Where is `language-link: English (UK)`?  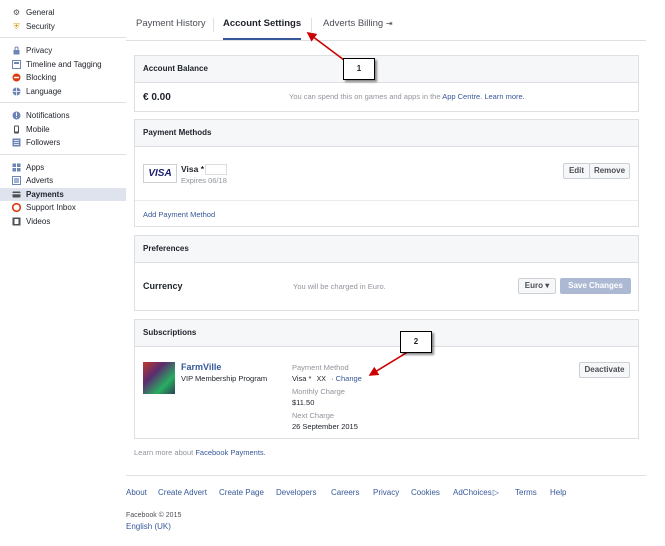
language-link: English (UK) is located at coordinates (148, 526).